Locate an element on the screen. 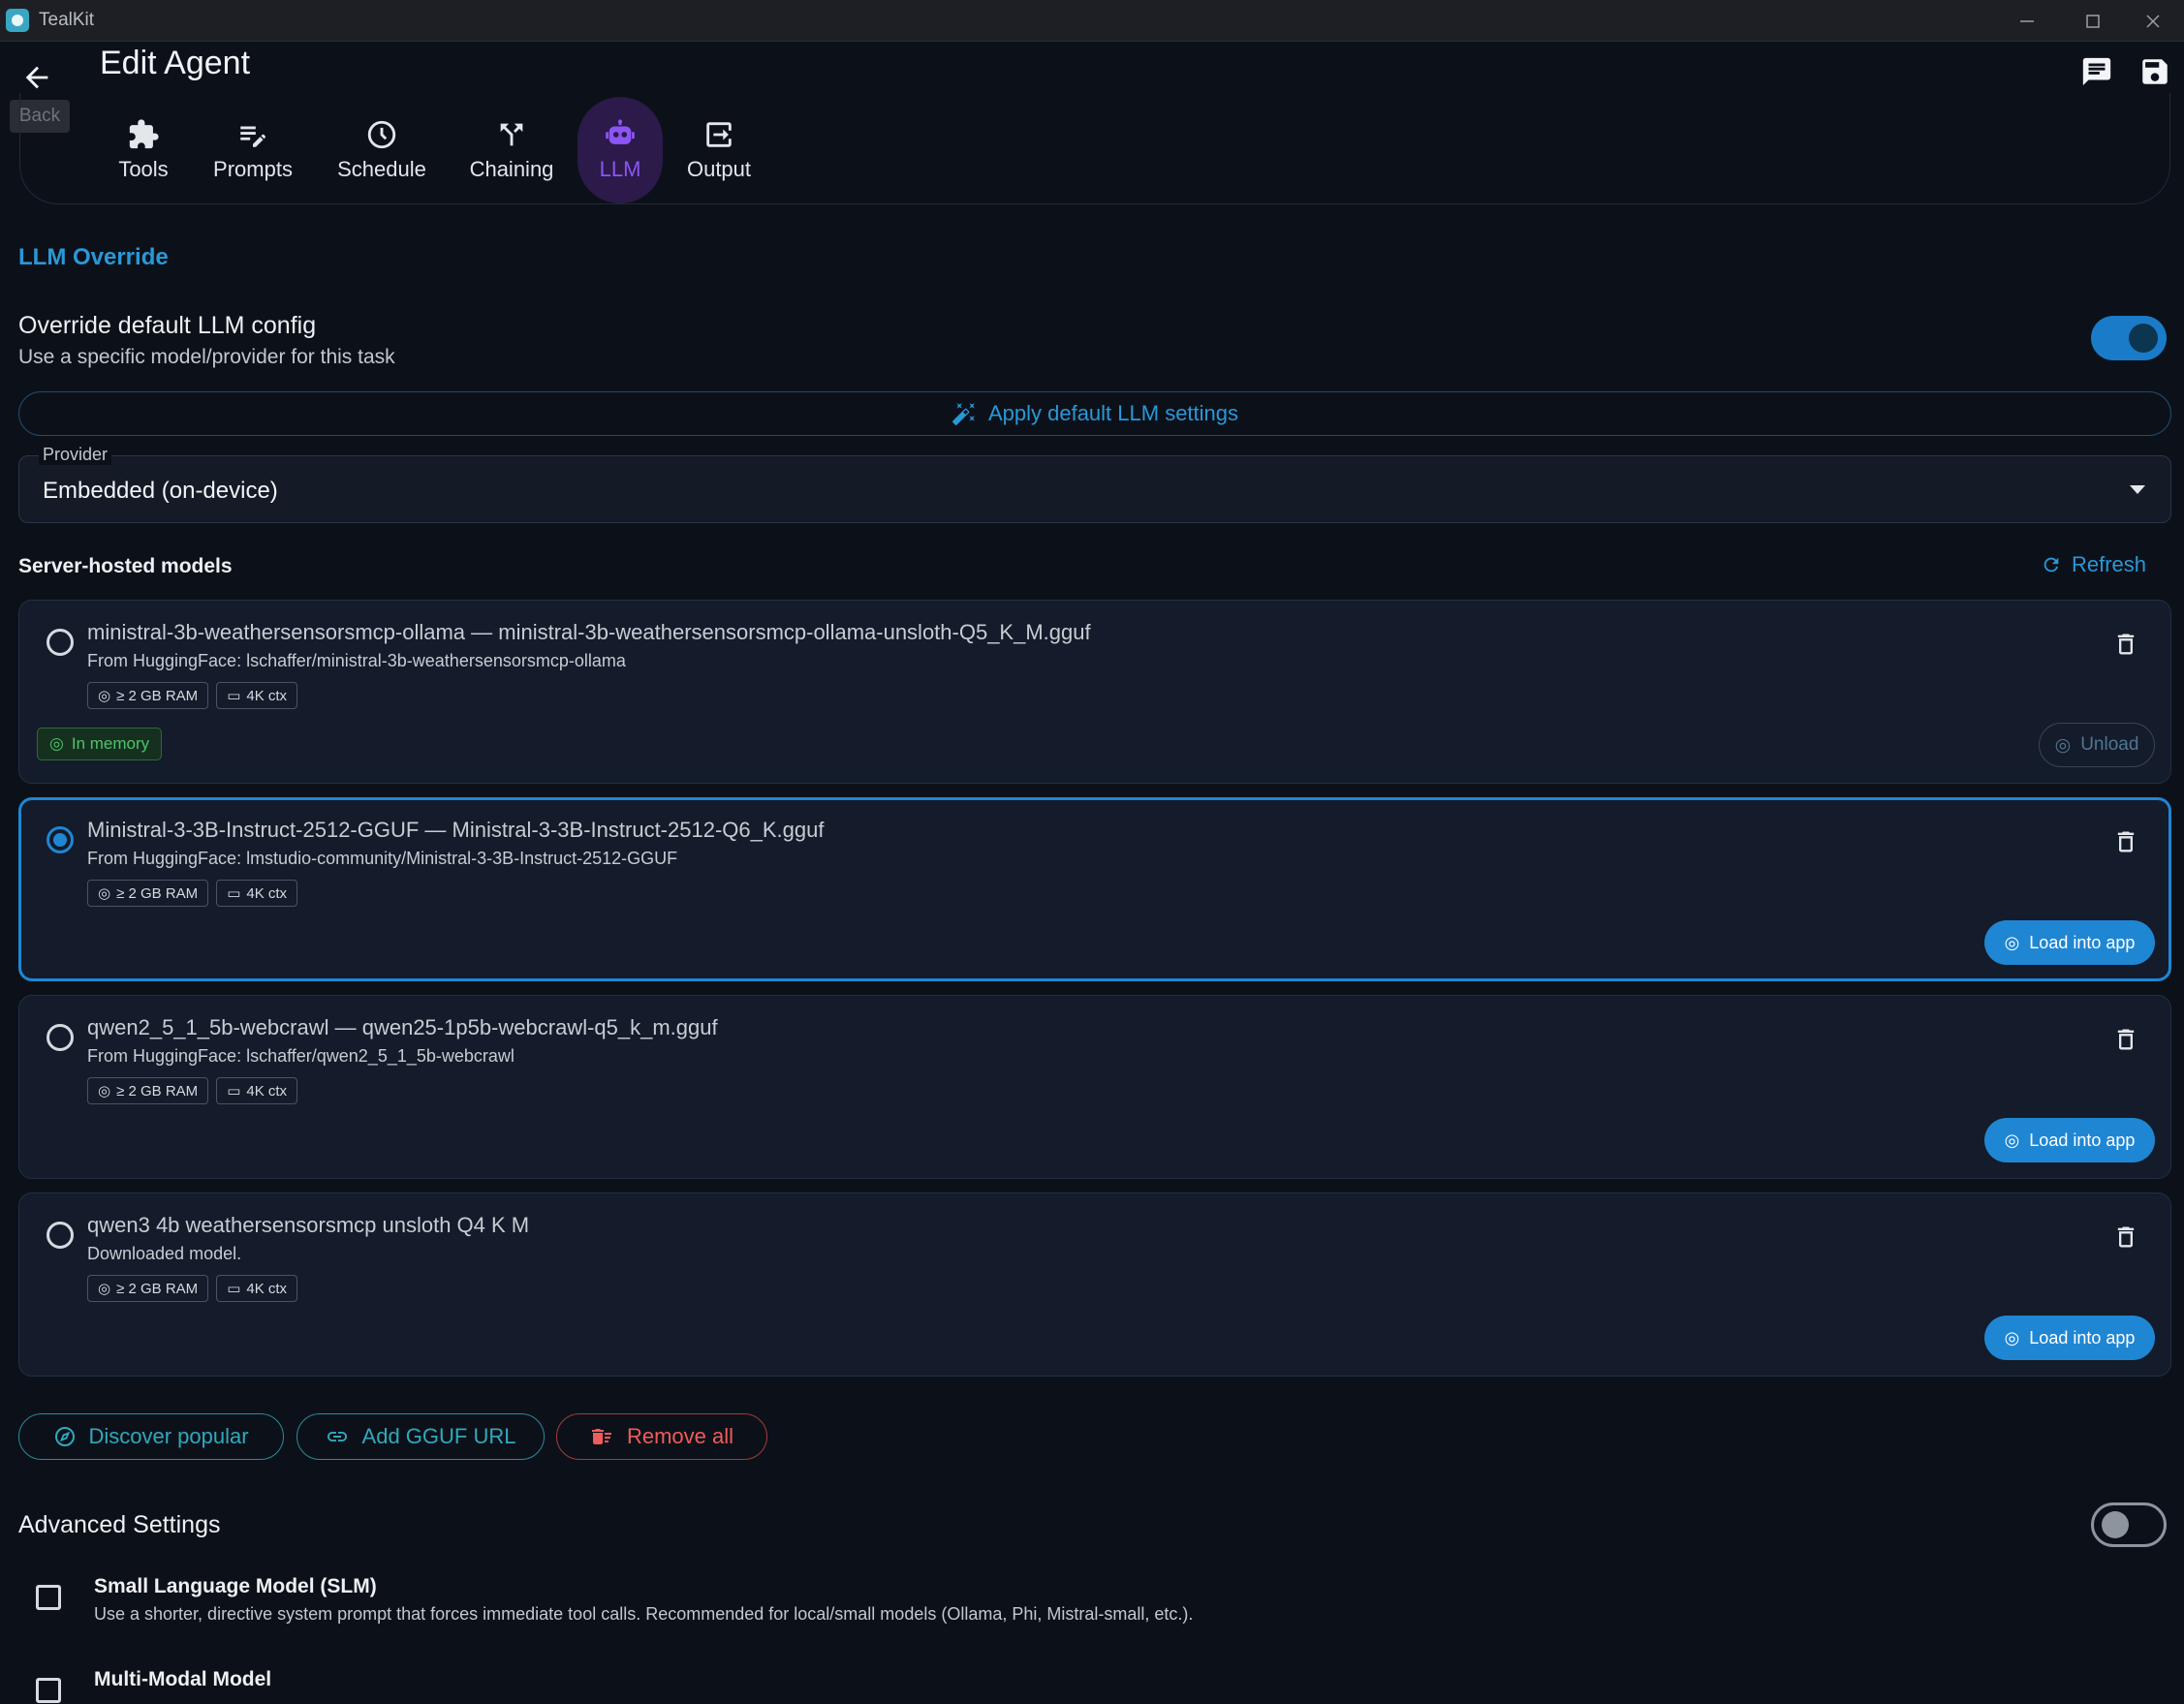  title-bar: TealKit is located at coordinates (1092, 21).